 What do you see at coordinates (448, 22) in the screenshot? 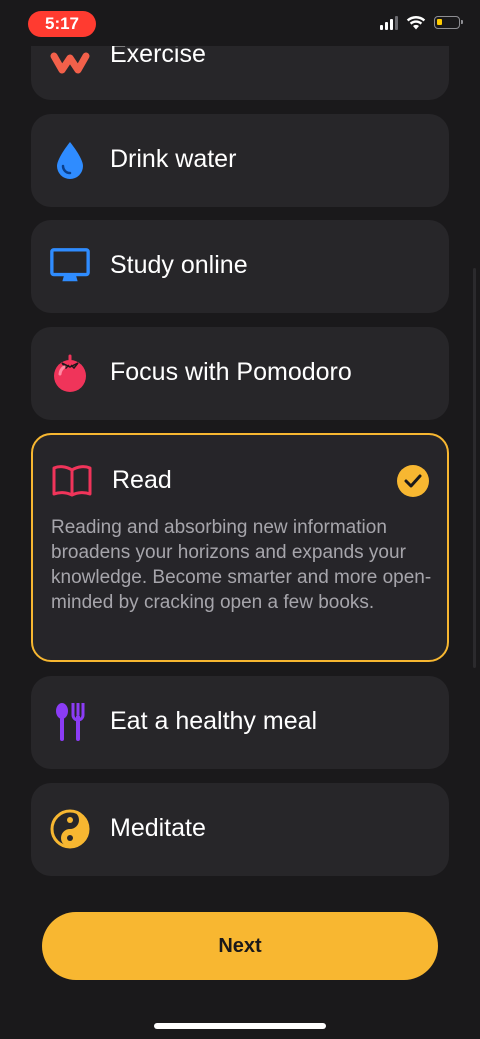
I see `battery-icon` at bounding box center [448, 22].